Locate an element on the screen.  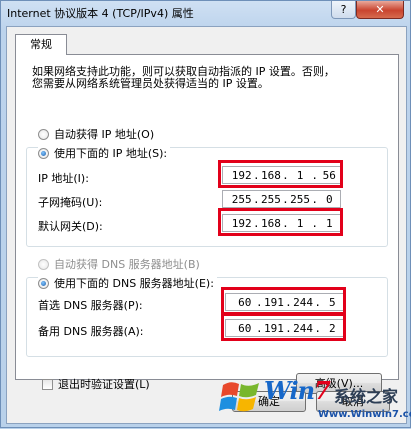
validate-on-exit-box is located at coordinates (47, 384).